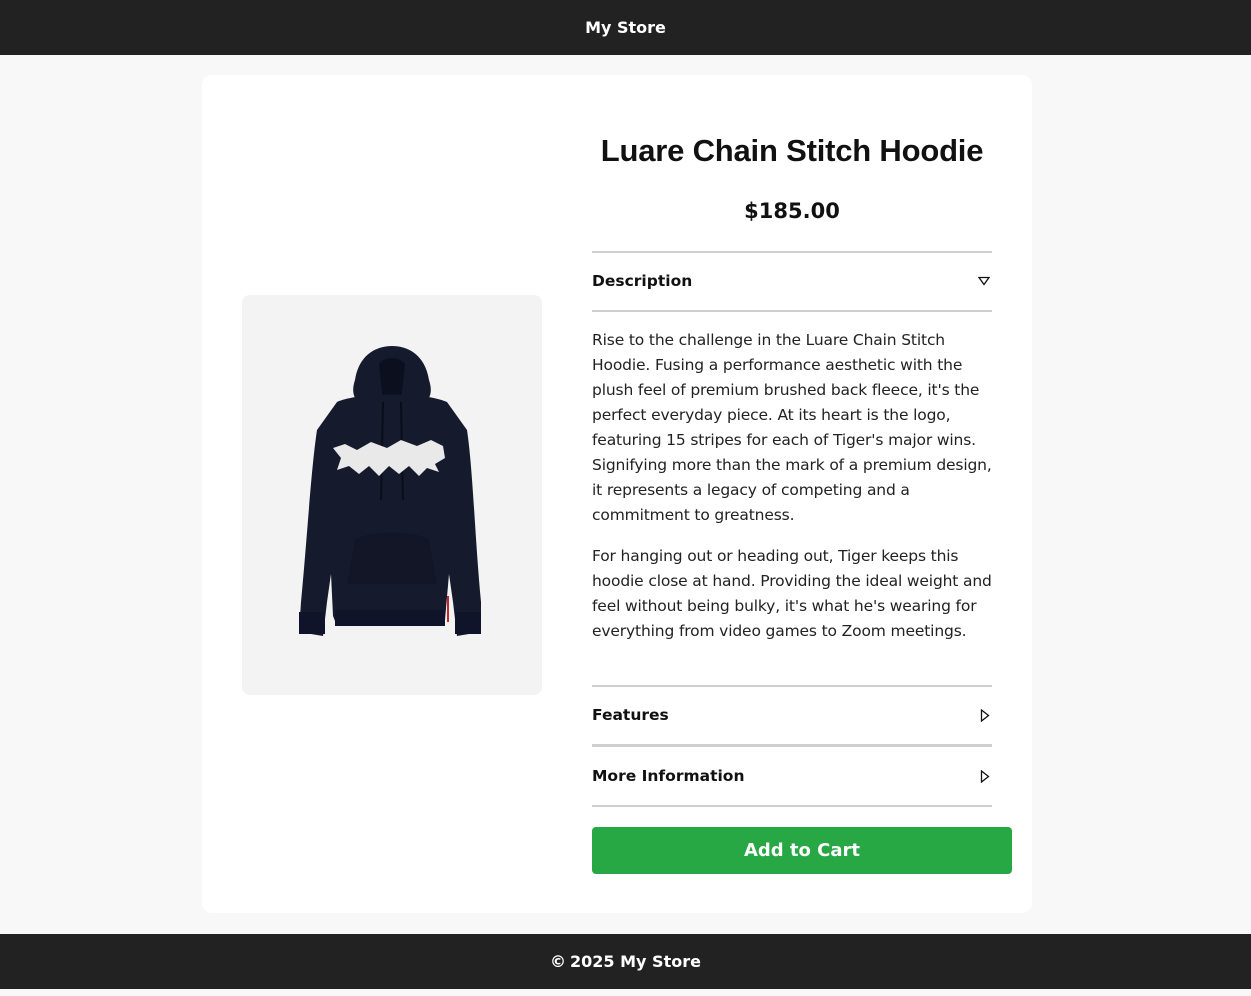 This screenshot has height=996, width=1251. What do you see at coordinates (642, 281) in the screenshot?
I see `accordion-label: Description` at bounding box center [642, 281].